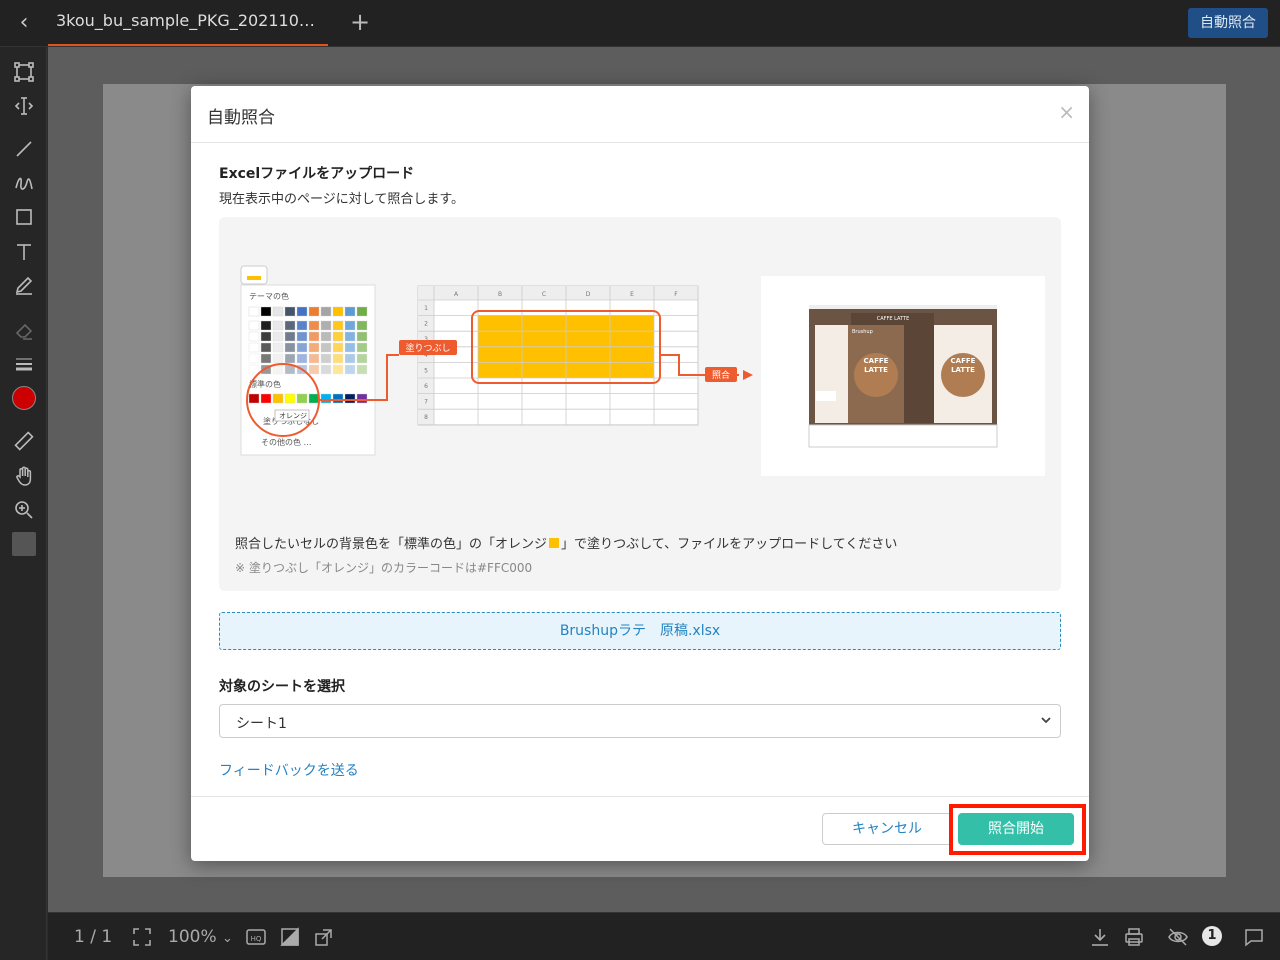  I want to click on auto-match-button: 自動照合, so click(1228, 23).